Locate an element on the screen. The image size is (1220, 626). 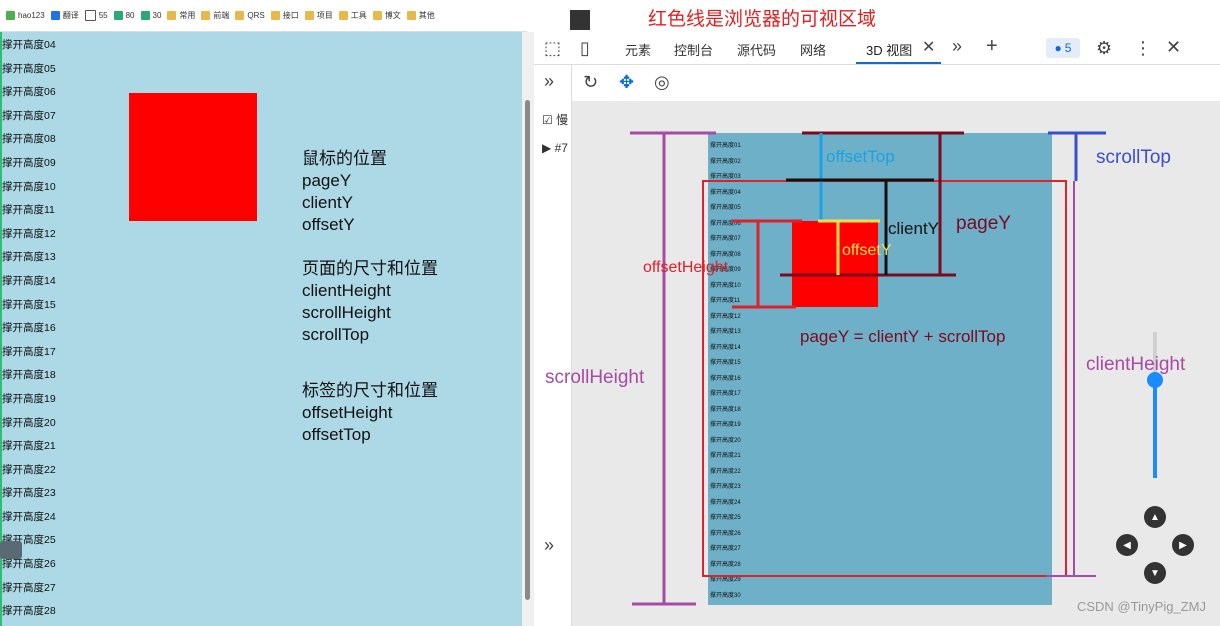
checkbox-label: 慢 is located at coordinates (562, 120).